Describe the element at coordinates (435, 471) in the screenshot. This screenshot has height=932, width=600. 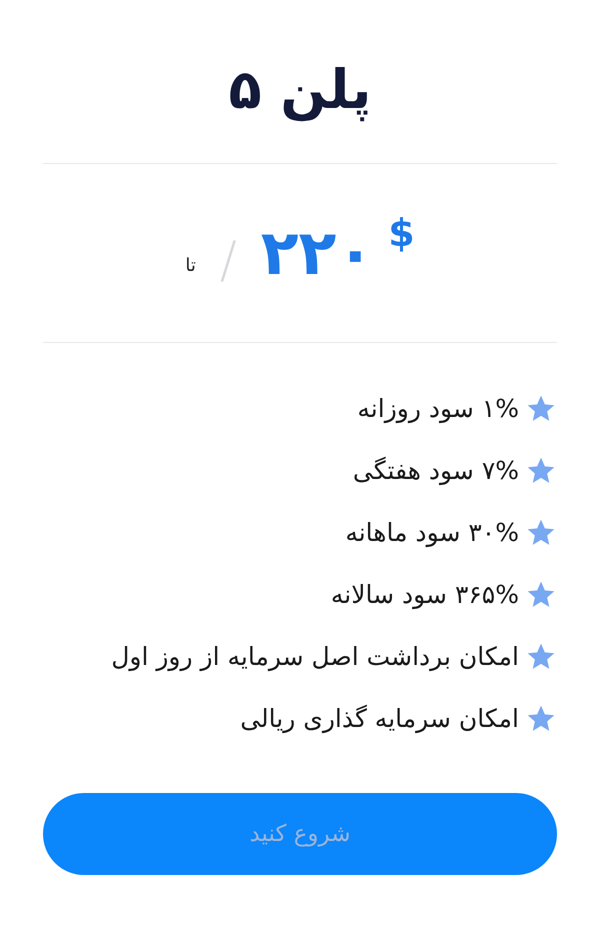
I see `feature-text: ۷% سود هفتگی` at that location.